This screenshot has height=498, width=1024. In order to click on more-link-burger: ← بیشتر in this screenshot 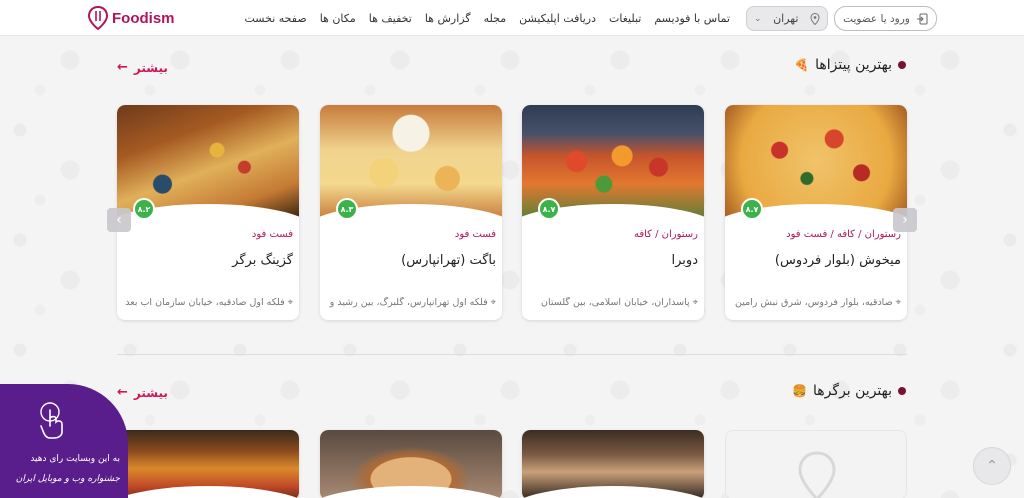, I will do `click(142, 392)`.